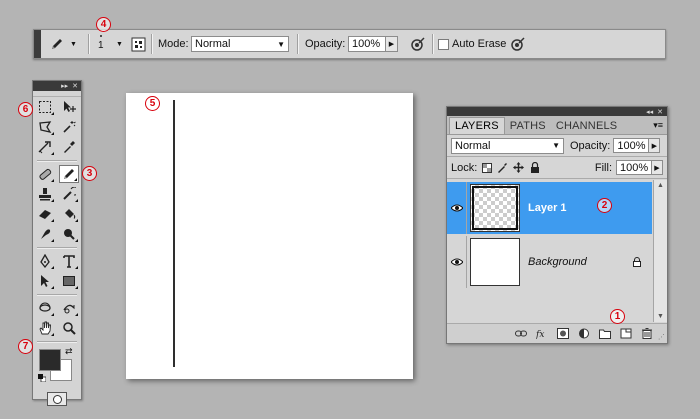  I want to click on layer-row-background: Background, so click(549, 262).